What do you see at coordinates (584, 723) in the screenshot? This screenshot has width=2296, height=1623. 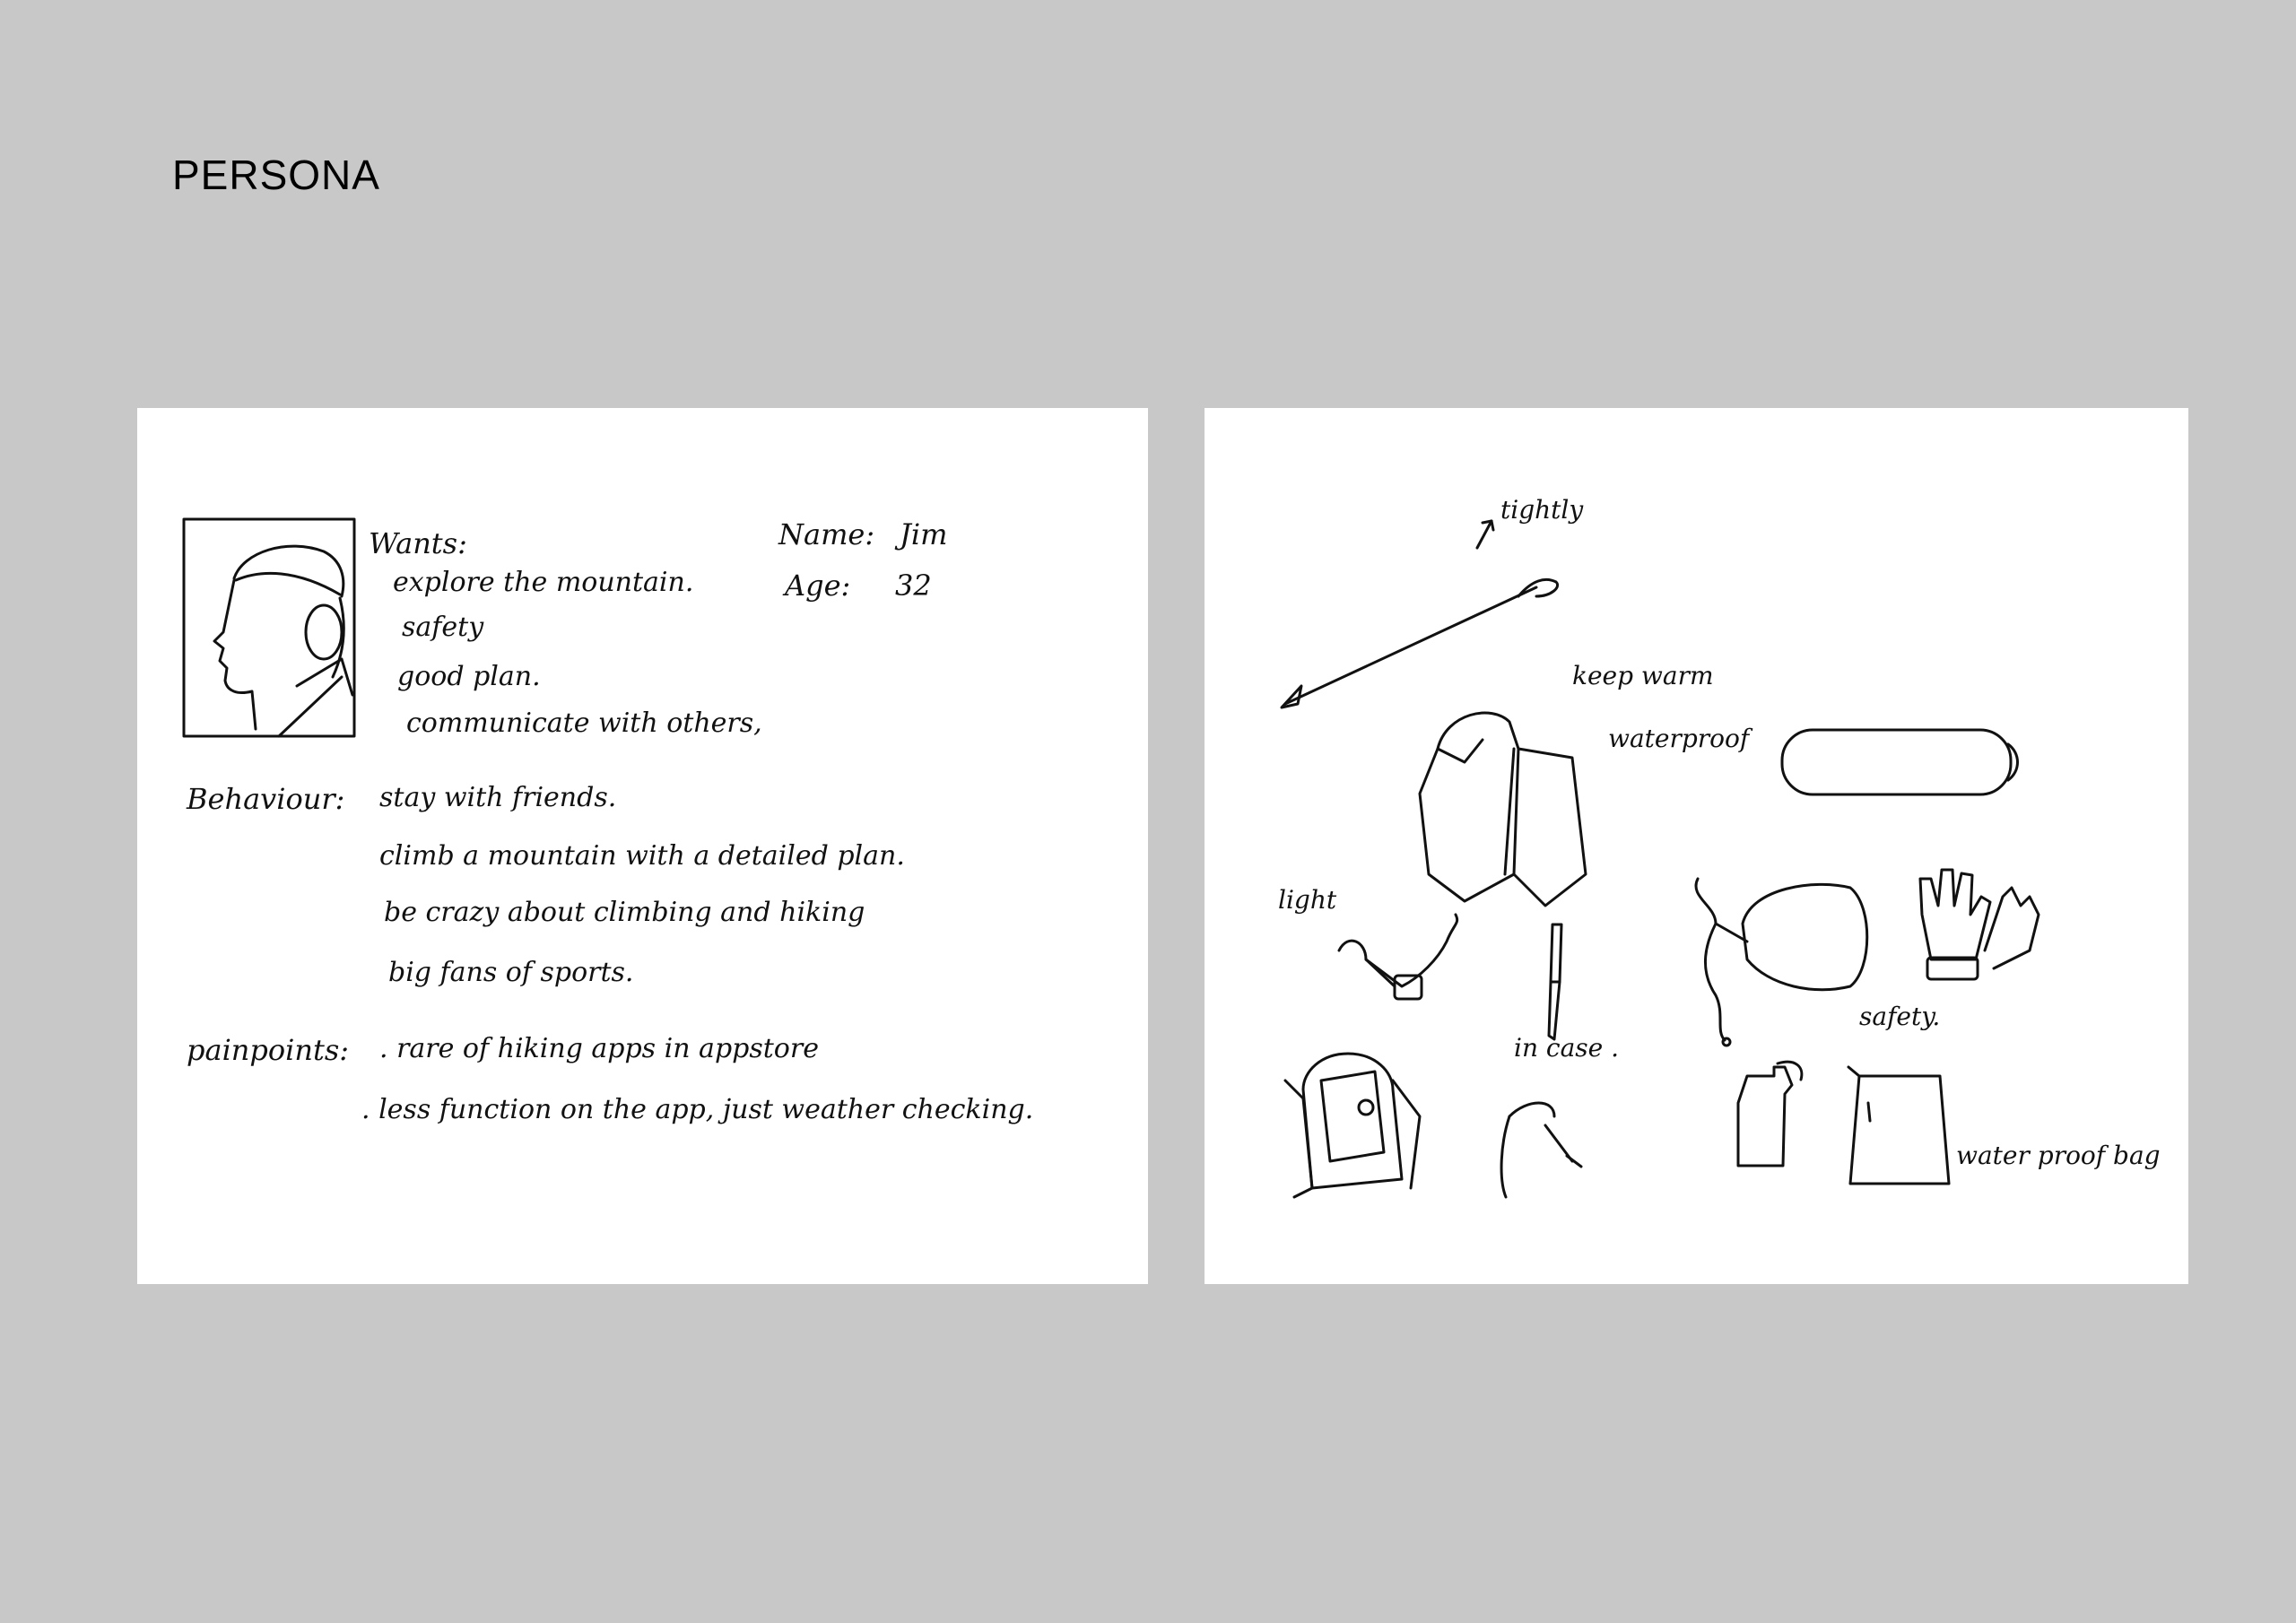 I see `wants-item: communicate with others,` at bounding box center [584, 723].